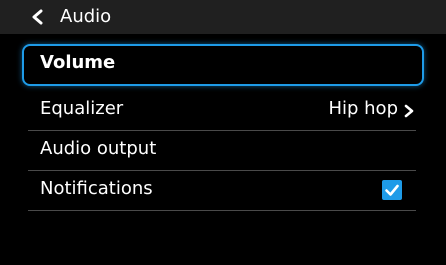 Image resolution: width=446 pixels, height=265 pixels. I want to click on menu-item-notifications: Notifications, so click(223, 191).